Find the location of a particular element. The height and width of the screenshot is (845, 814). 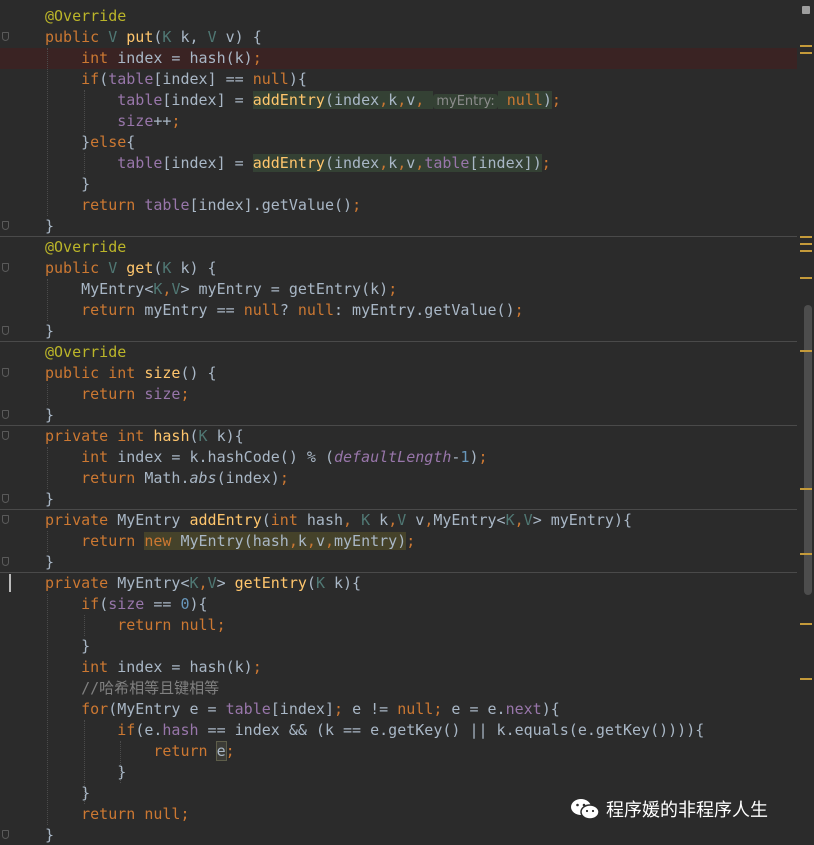

code-token: defaultLength is located at coordinates (393, 457).